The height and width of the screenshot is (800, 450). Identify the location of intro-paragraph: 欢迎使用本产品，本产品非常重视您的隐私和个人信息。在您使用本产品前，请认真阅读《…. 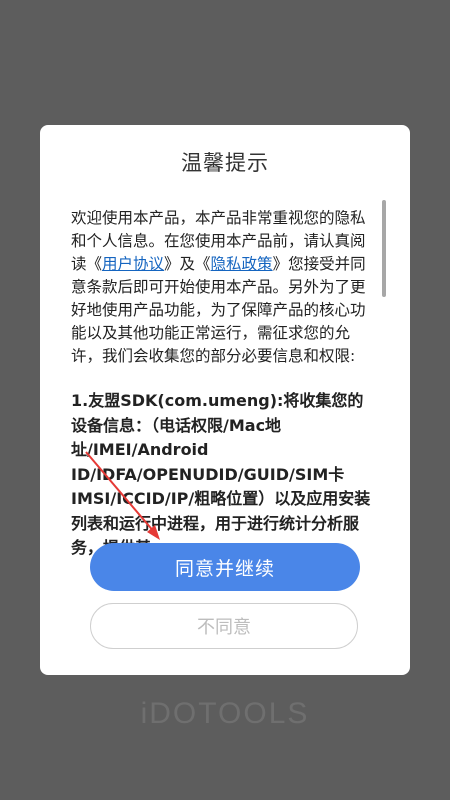
(222, 287).